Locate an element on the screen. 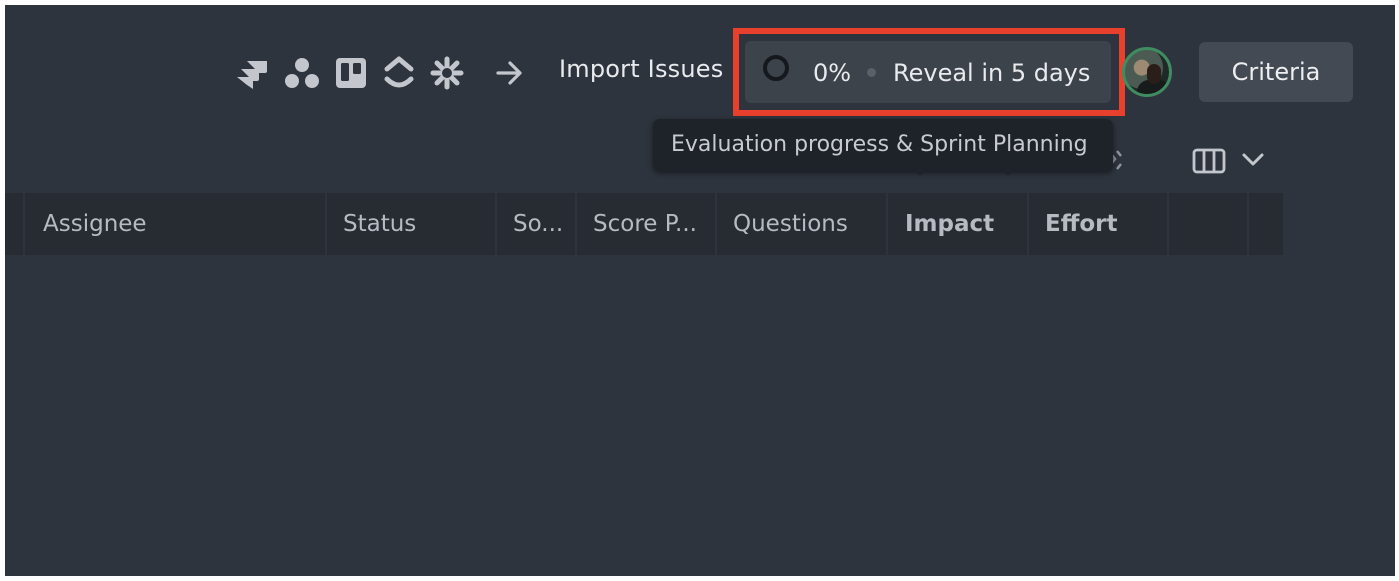  tooltip: Evaluation progress & Sprint Planning is located at coordinates (883, 147).